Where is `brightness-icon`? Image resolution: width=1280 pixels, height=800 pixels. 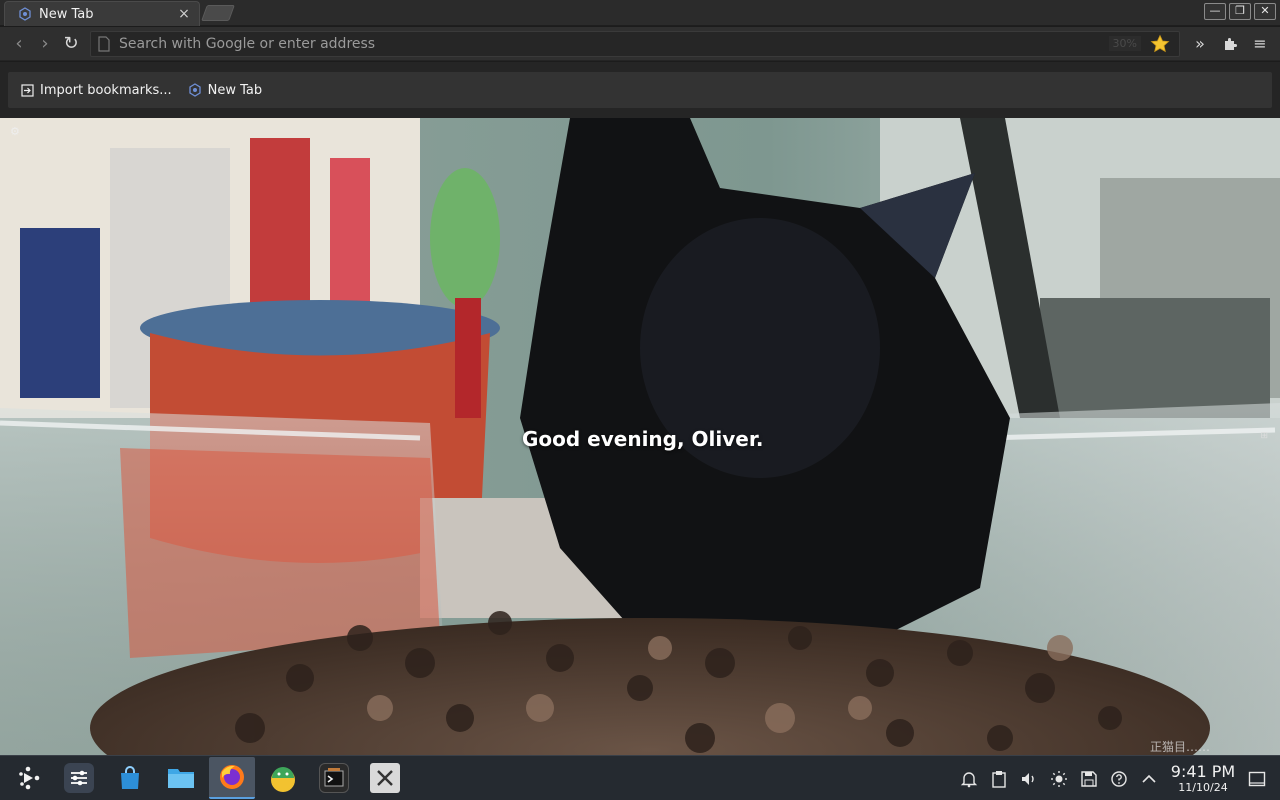 brightness-icon is located at coordinates (1059, 779).